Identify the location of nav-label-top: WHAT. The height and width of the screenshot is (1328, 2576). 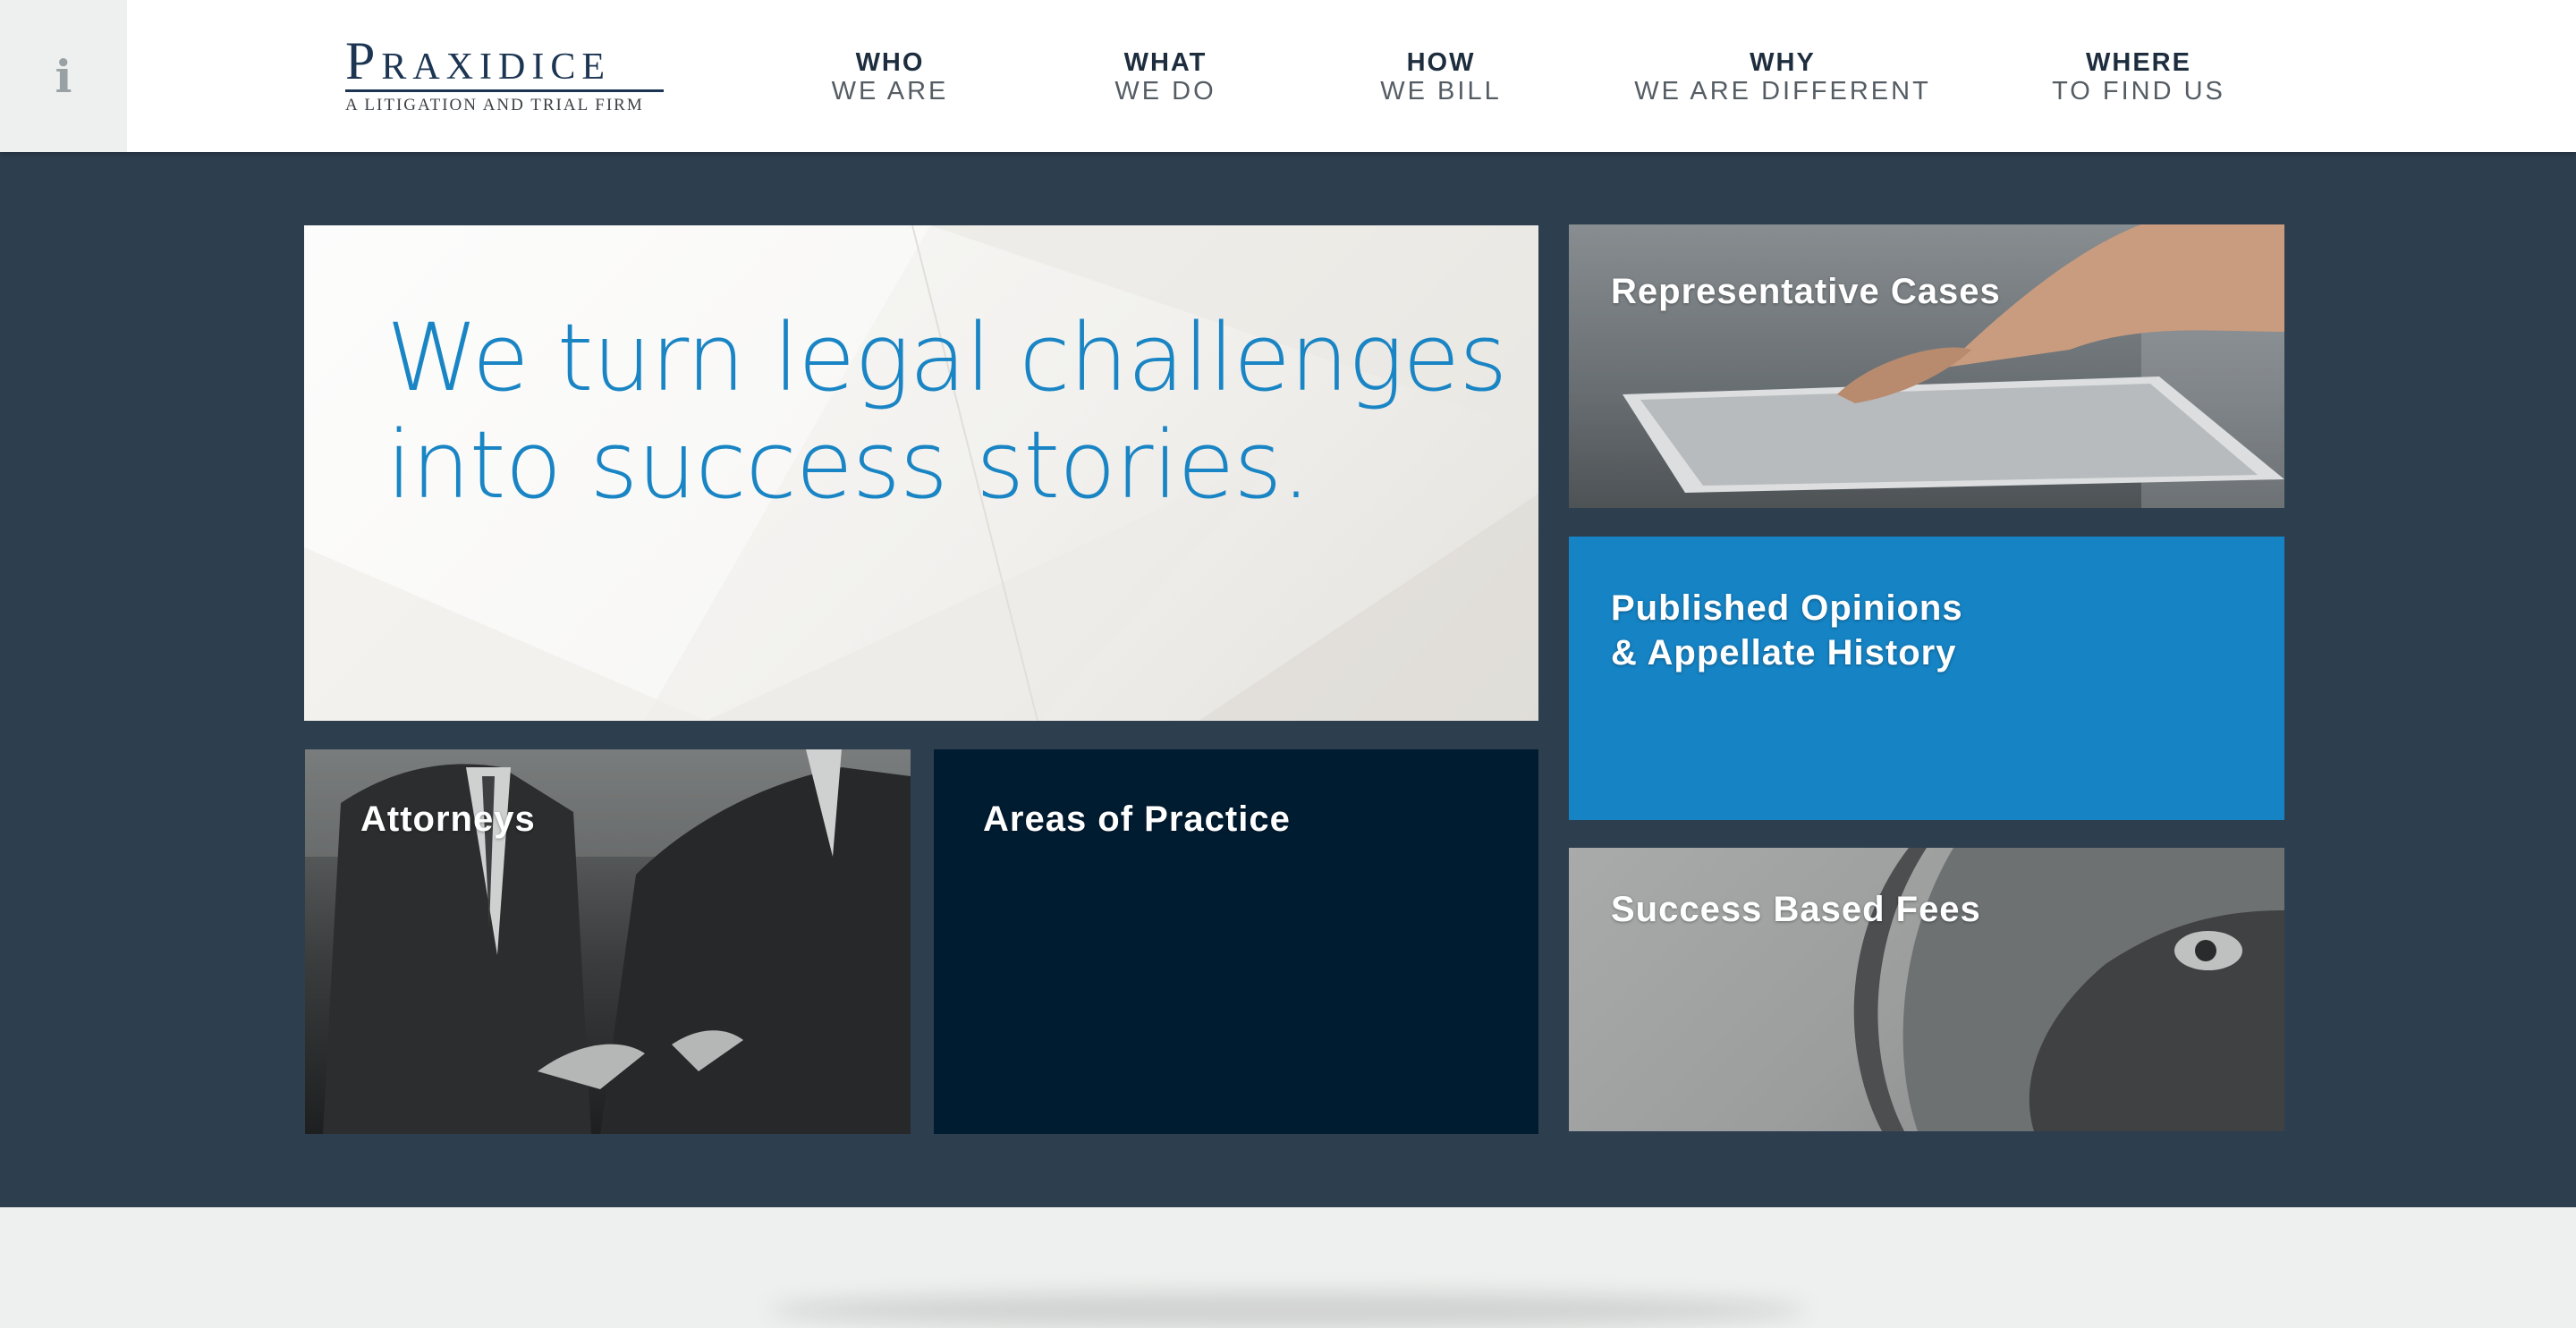
(1165, 62).